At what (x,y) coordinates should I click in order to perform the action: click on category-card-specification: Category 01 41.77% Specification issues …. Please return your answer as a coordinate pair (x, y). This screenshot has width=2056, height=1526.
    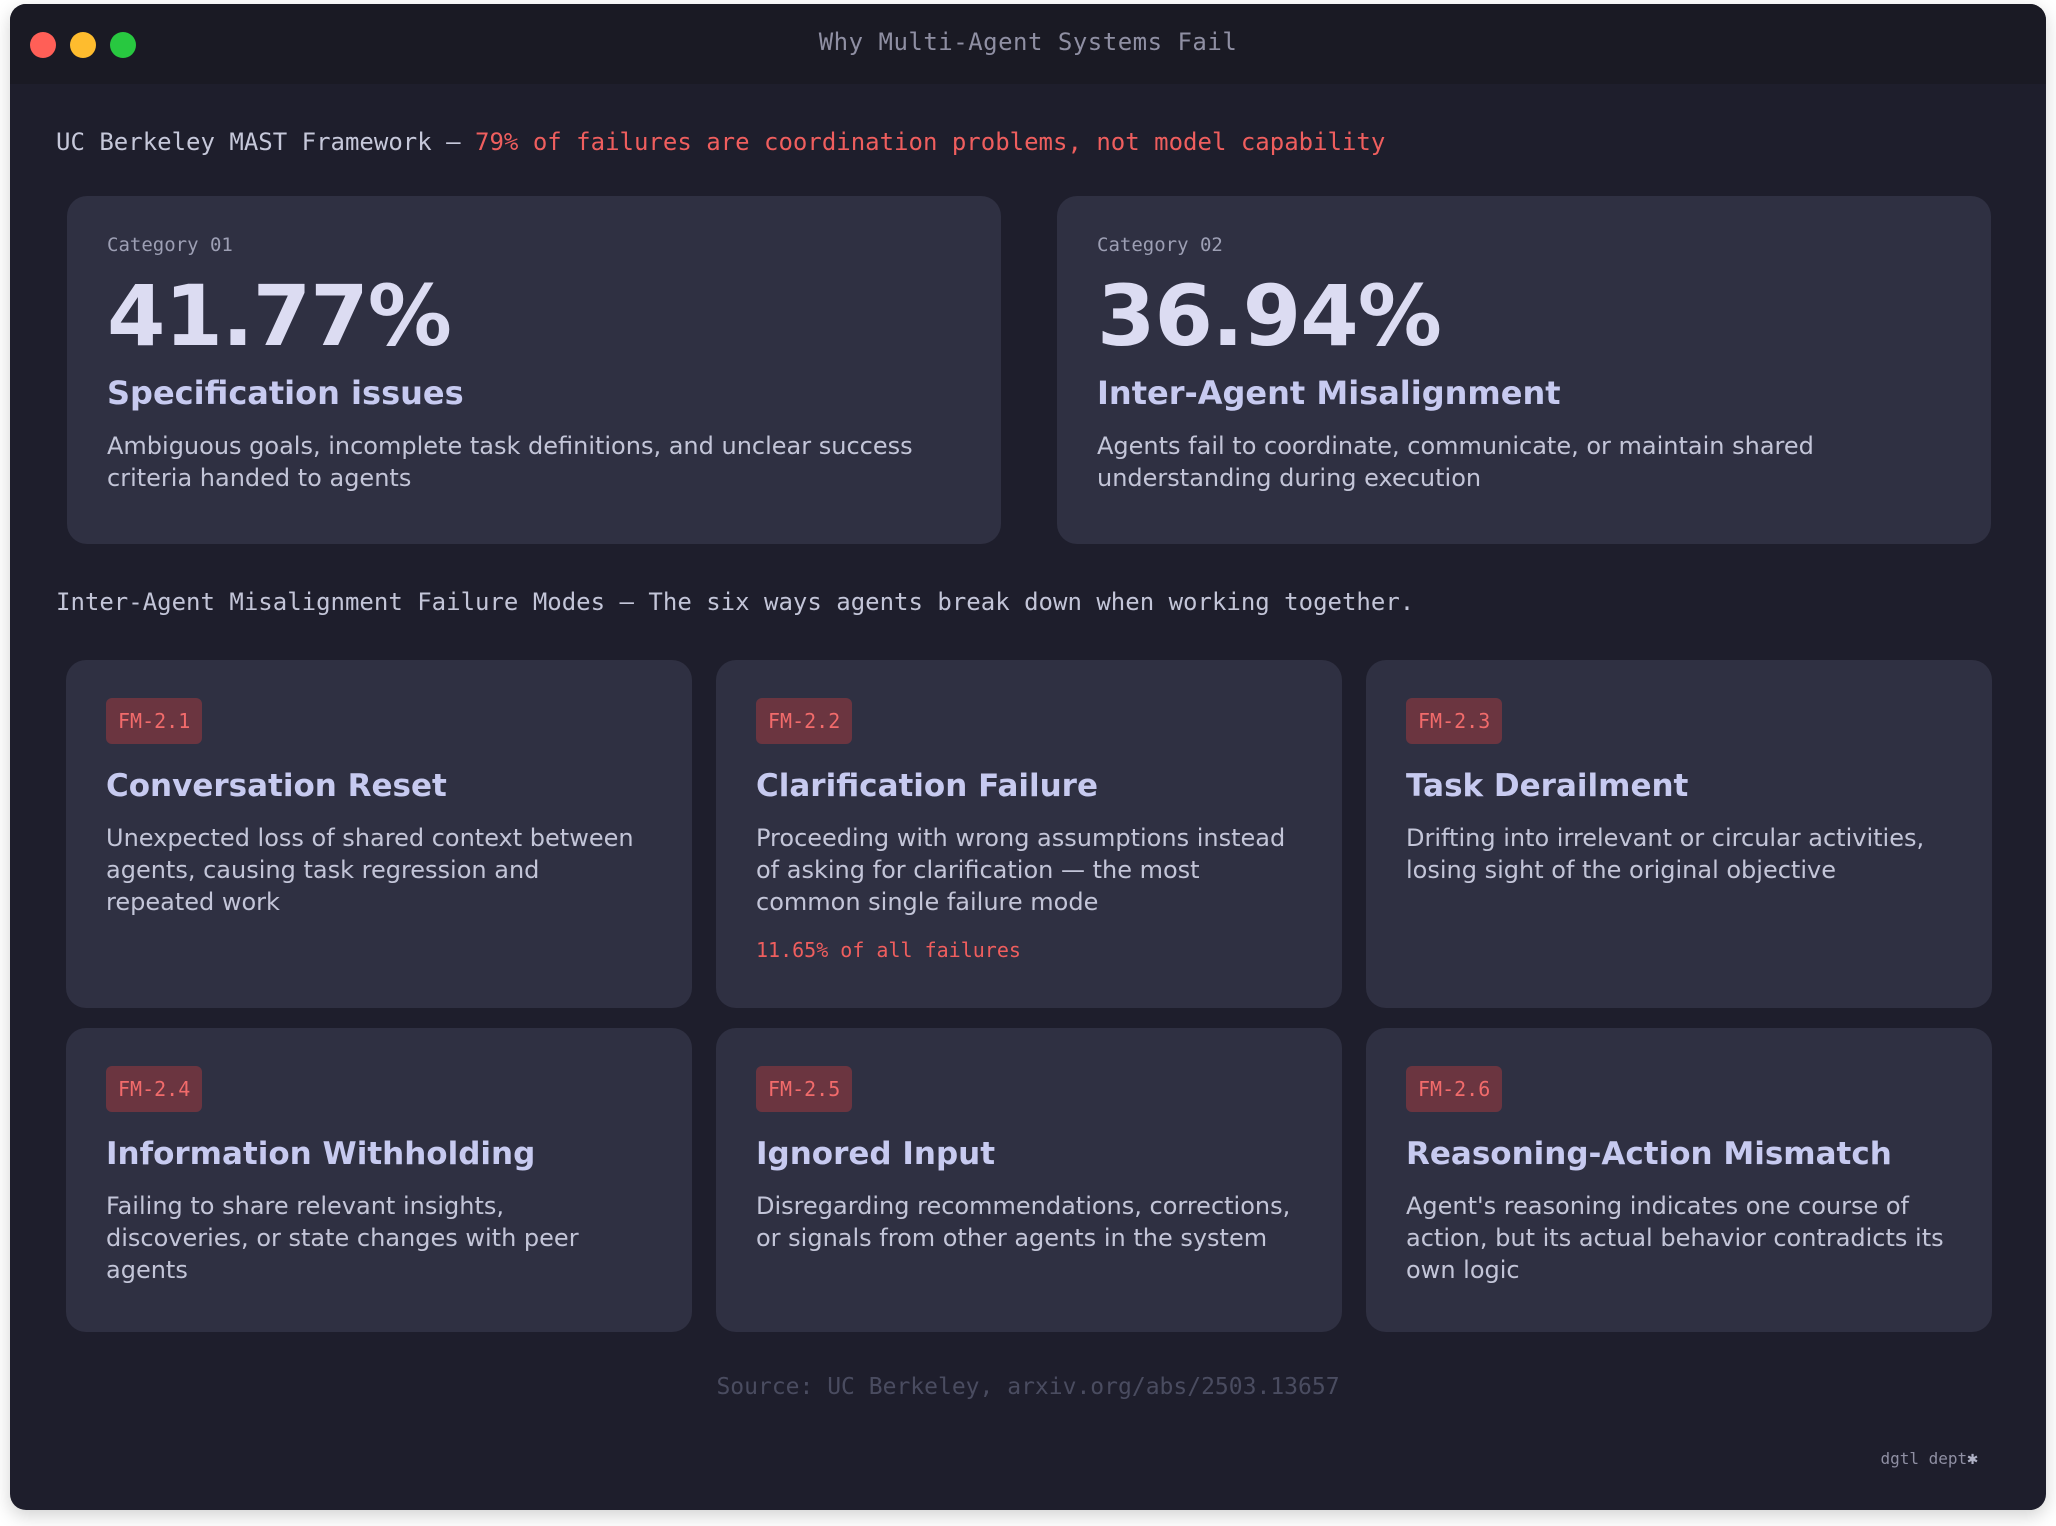
    Looking at the image, I should click on (534, 370).